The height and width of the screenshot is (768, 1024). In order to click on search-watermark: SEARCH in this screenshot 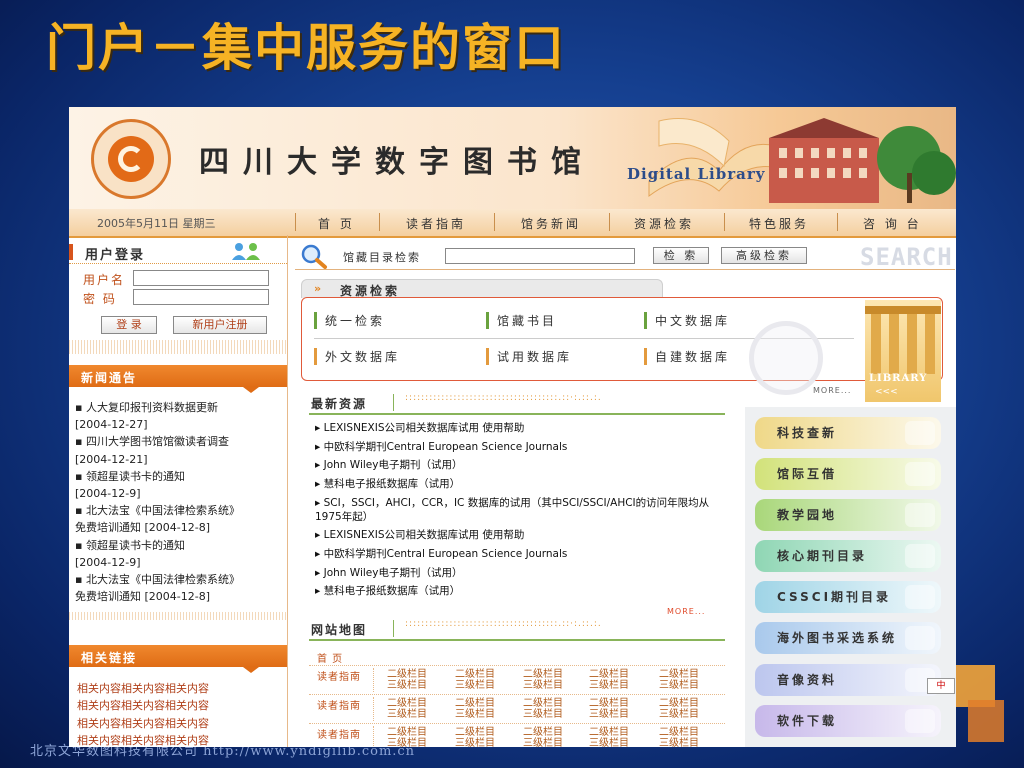, I will do `click(906, 257)`.